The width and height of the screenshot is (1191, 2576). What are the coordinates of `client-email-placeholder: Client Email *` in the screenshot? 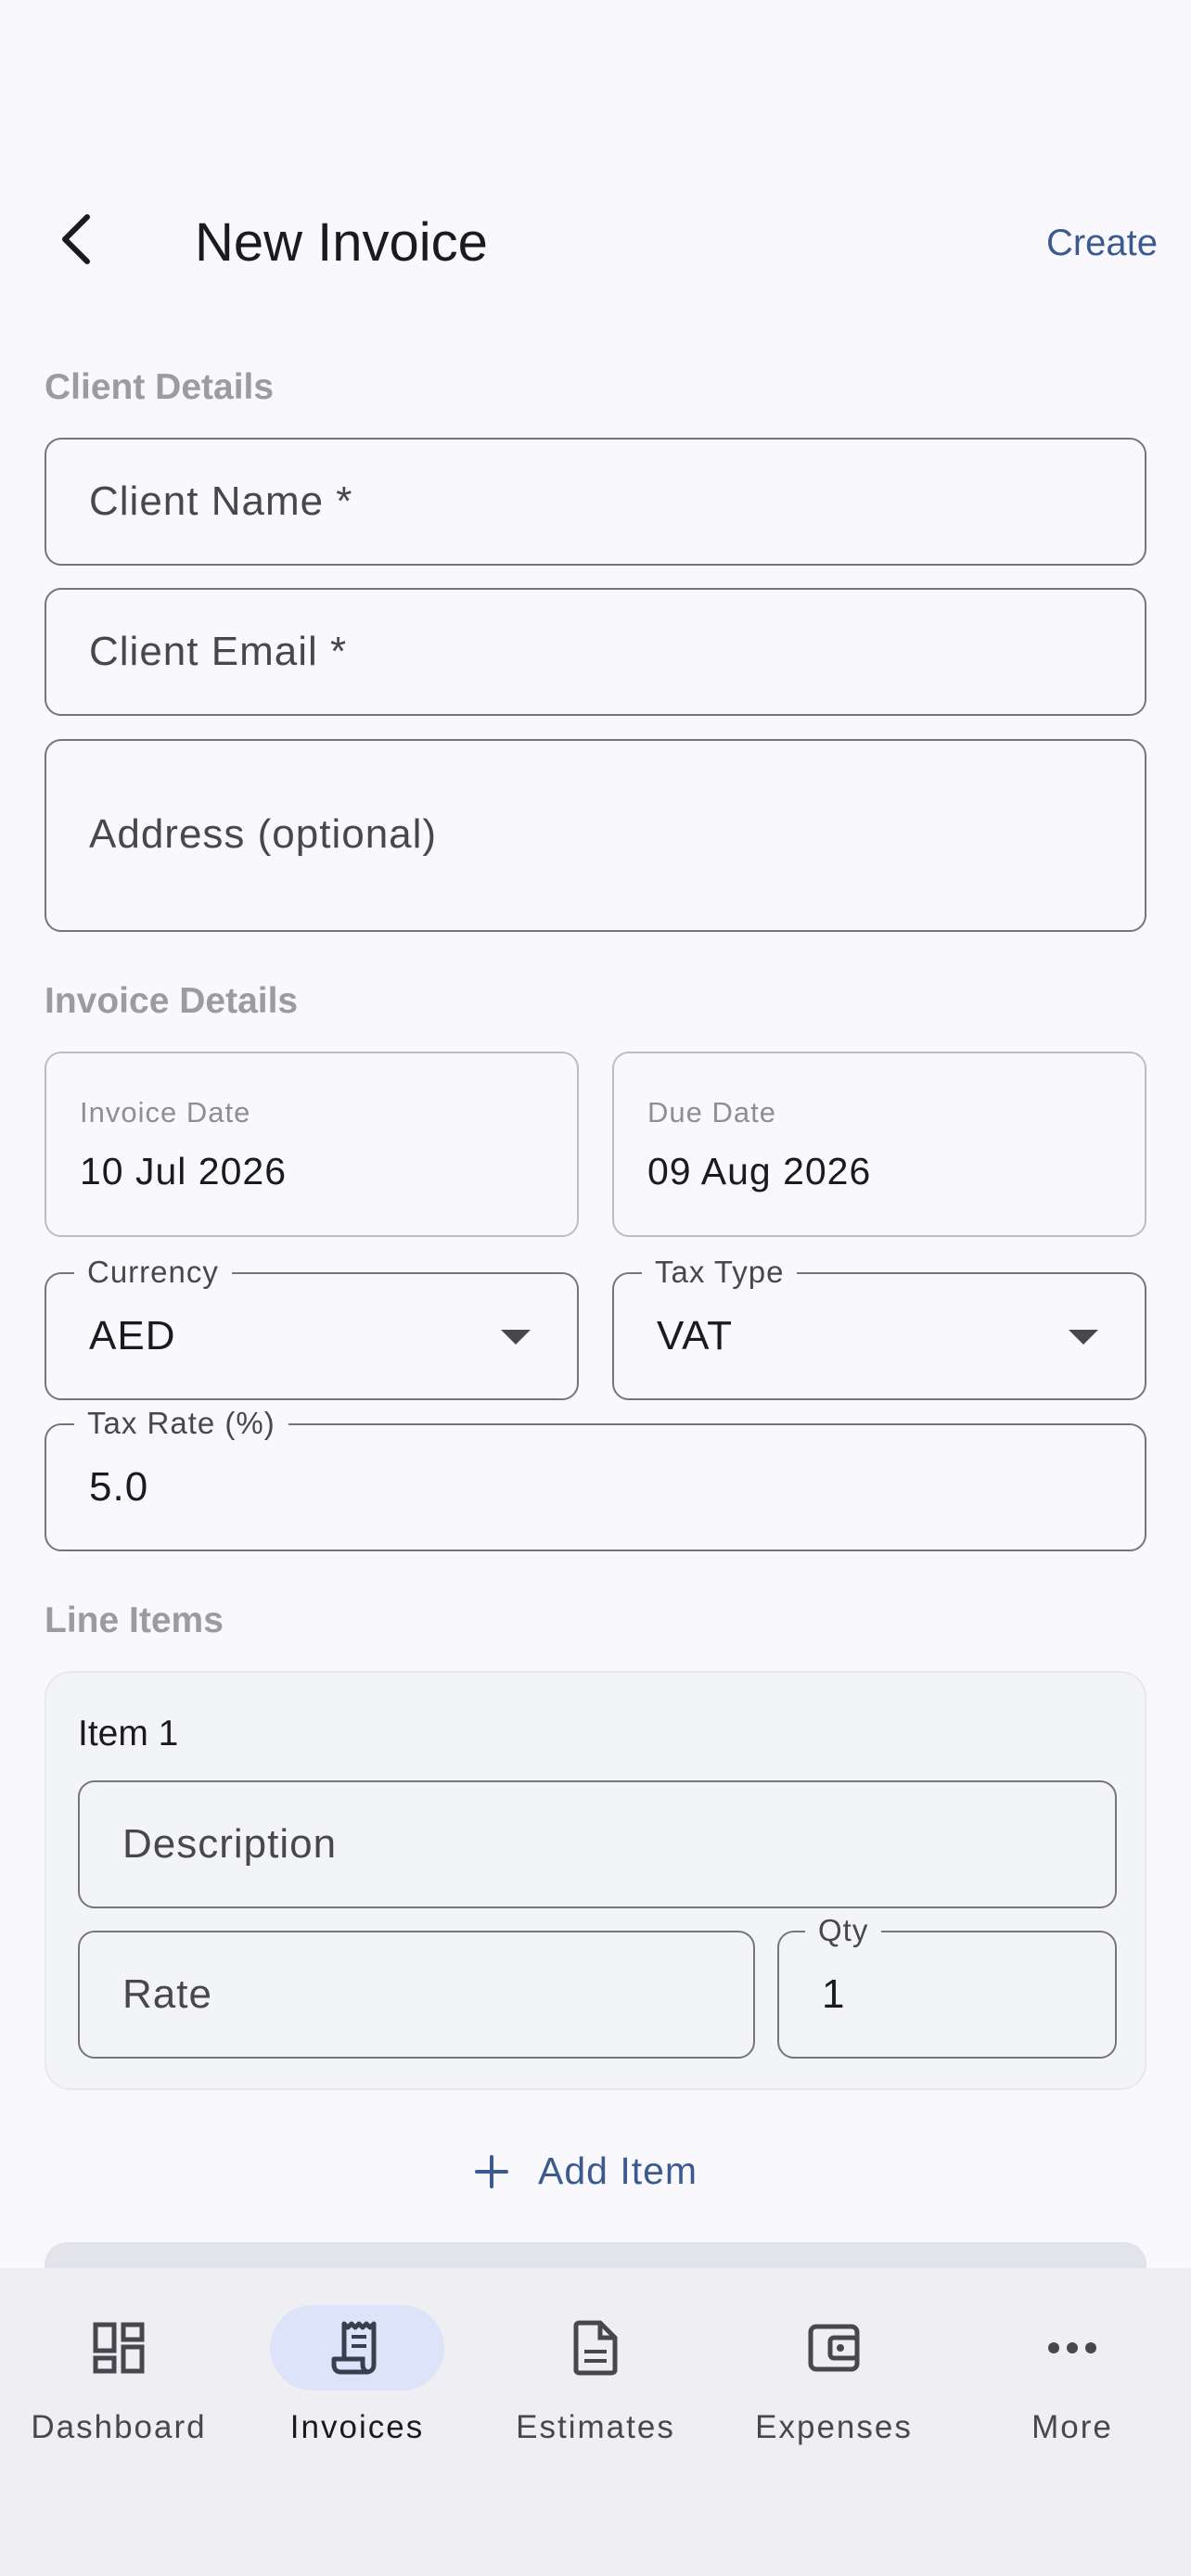 It's located at (218, 652).